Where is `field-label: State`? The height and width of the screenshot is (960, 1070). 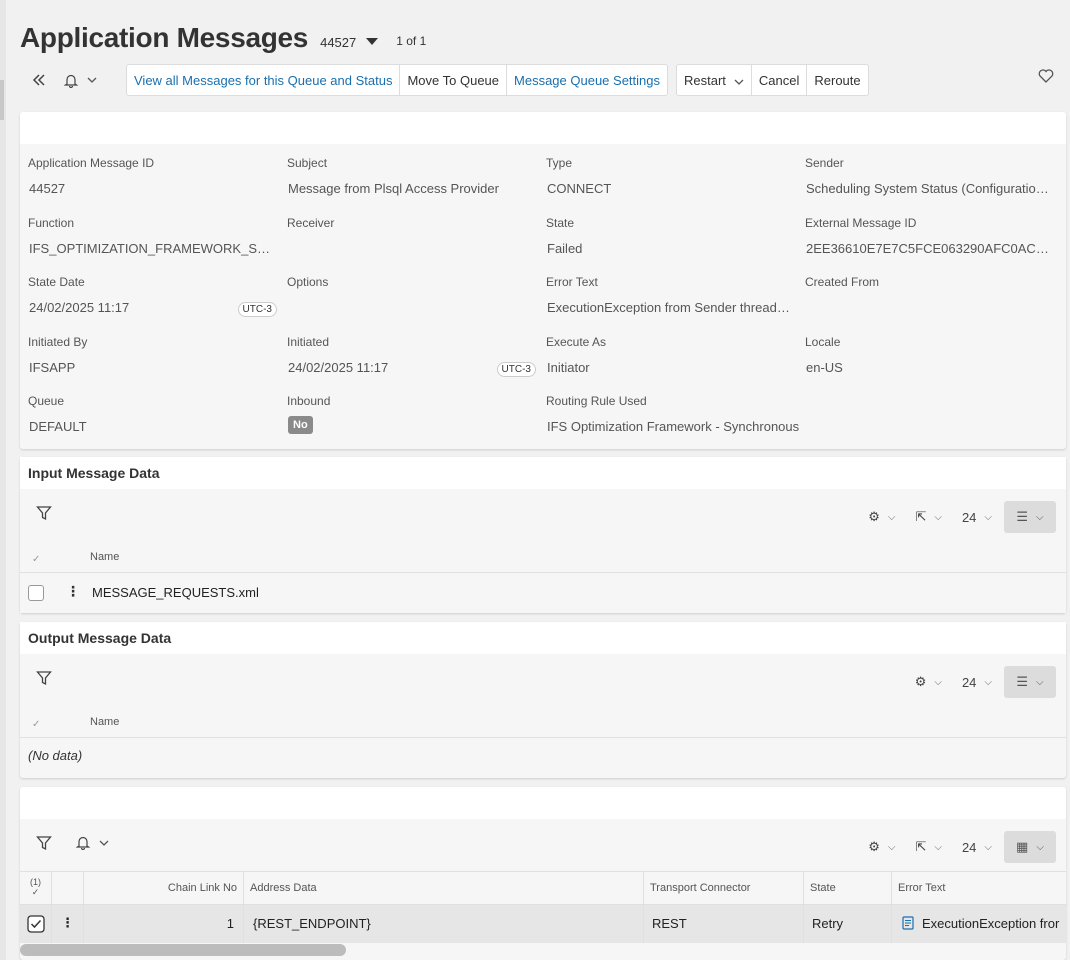 field-label: State is located at coordinates (560, 222).